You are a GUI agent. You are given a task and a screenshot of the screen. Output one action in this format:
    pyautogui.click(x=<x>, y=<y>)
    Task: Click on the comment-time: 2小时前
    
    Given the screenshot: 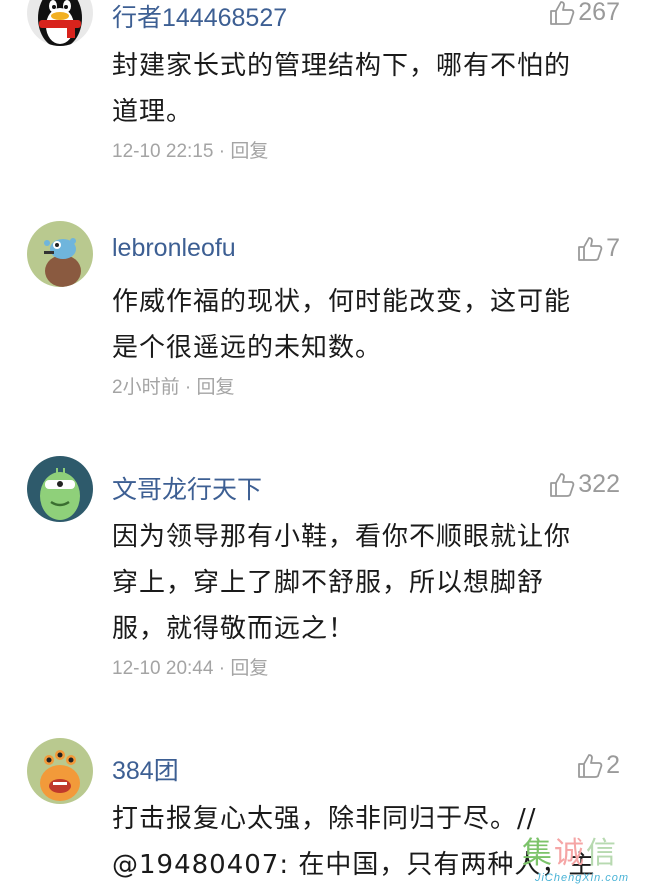 What is the action you would take?
    pyautogui.click(x=146, y=387)
    